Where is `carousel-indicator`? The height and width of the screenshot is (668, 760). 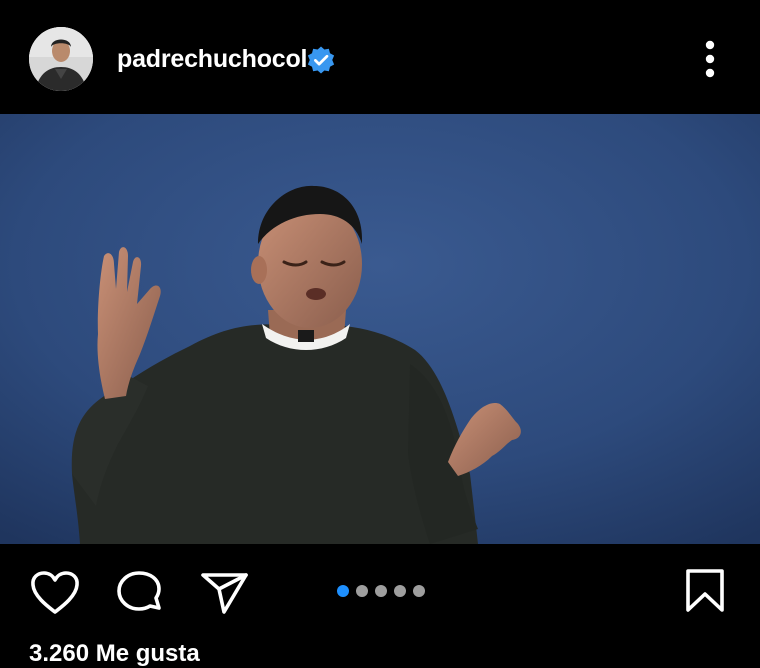
carousel-indicator is located at coordinates (381, 591).